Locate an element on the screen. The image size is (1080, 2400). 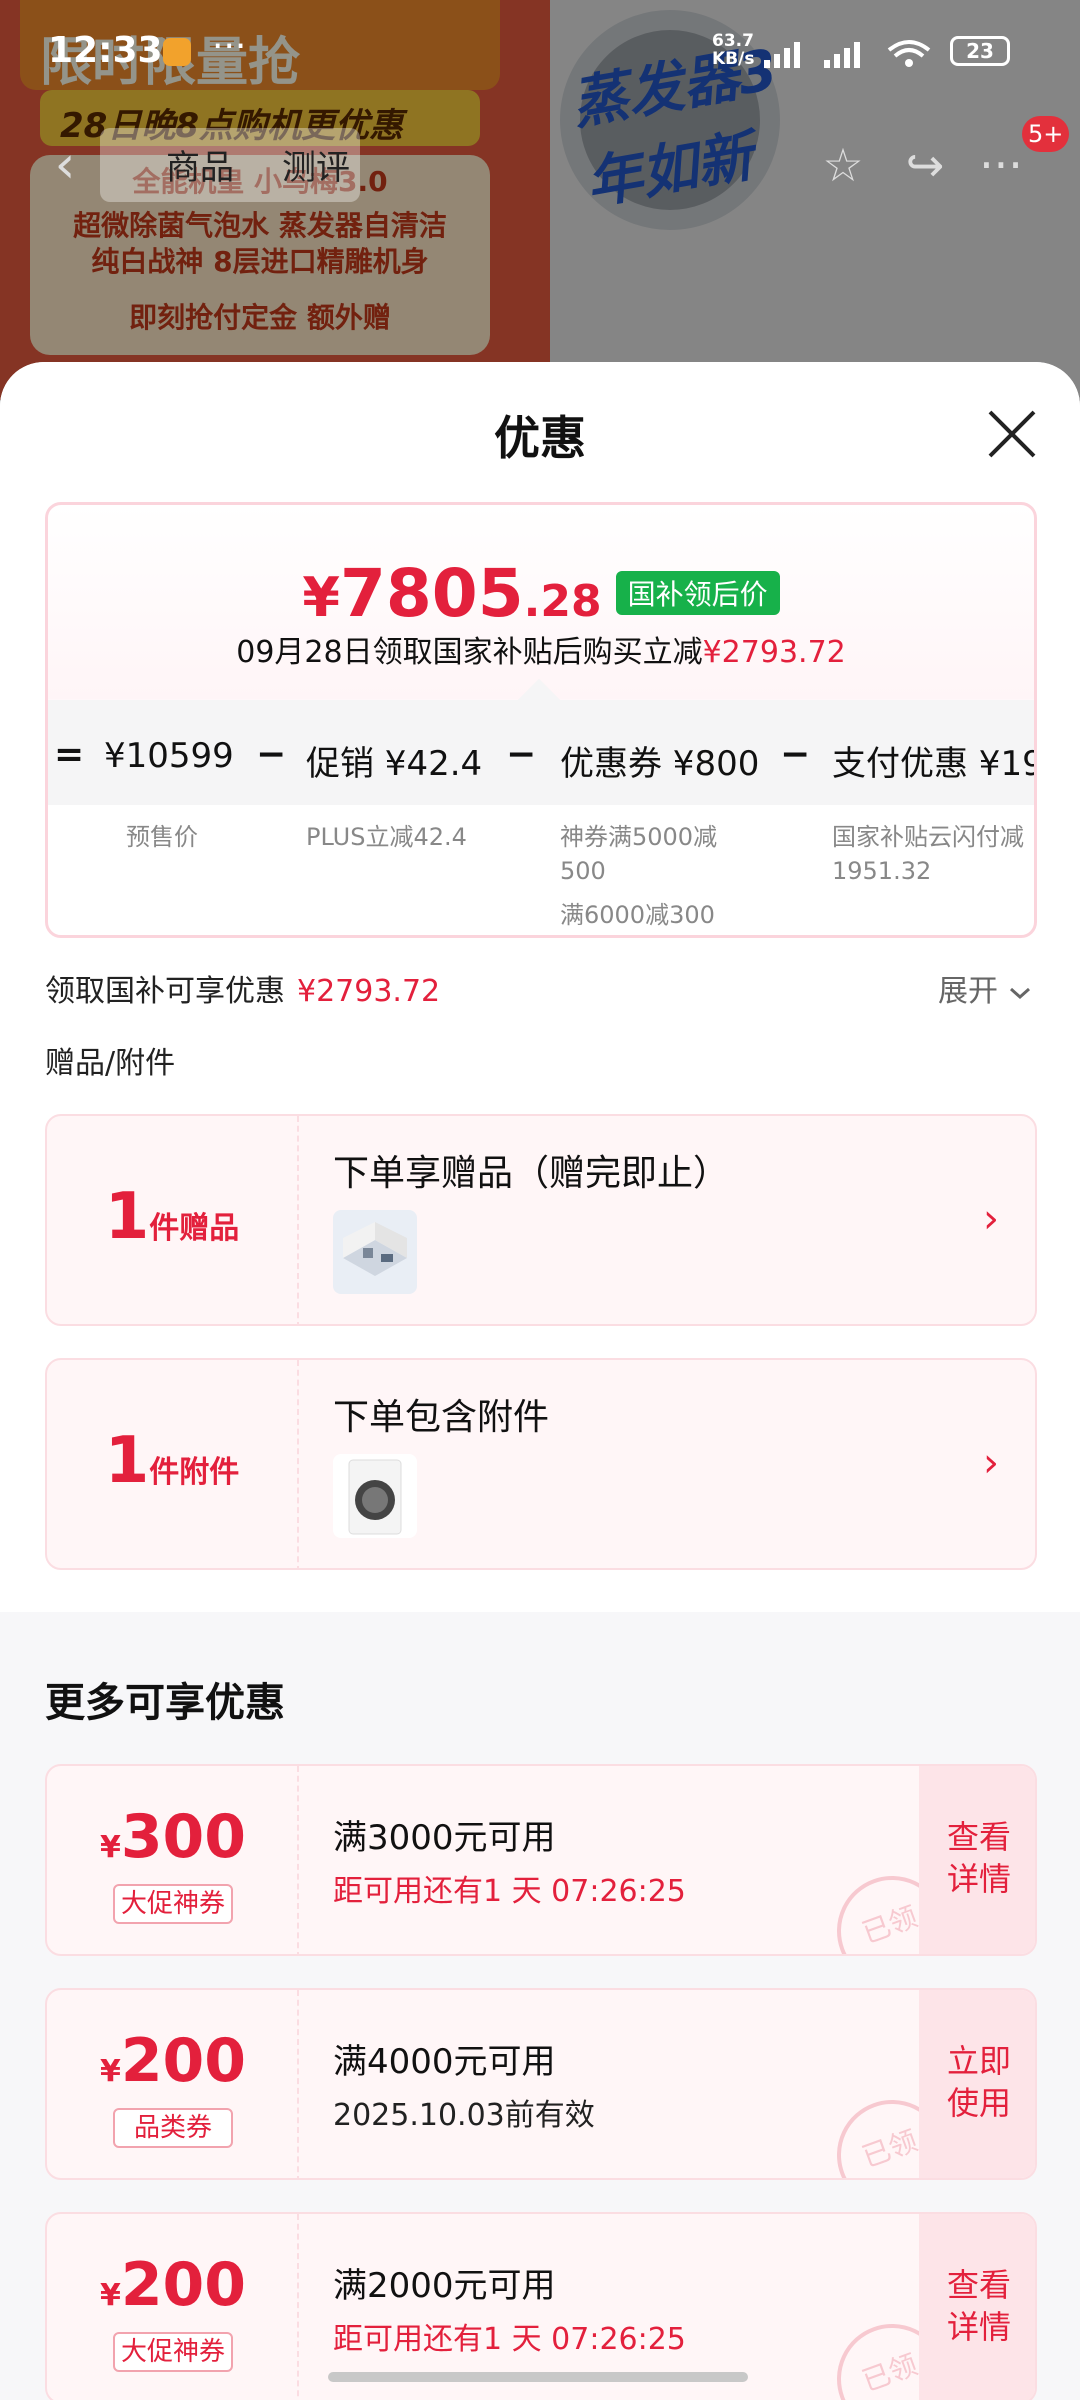
final-price-yen: ¥ is located at coordinates (321, 597).